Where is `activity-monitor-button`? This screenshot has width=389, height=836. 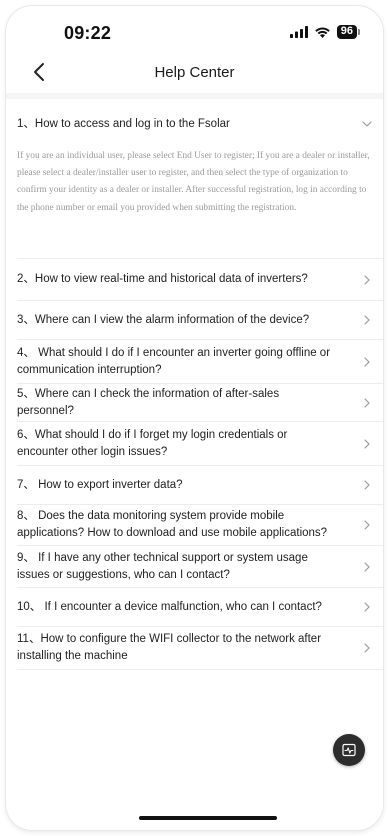 activity-monitor-button is located at coordinates (349, 750).